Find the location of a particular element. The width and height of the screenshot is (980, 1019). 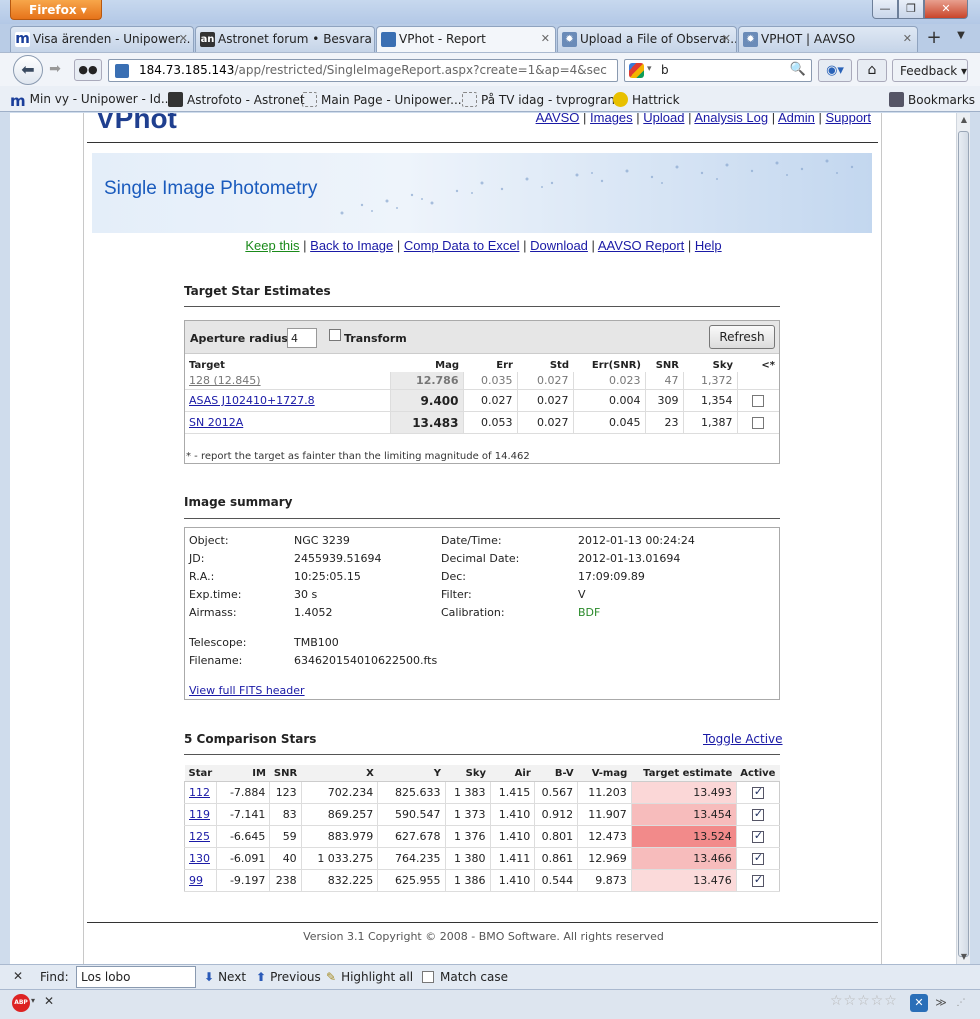

comp-data-excel-link: Comp Data to Excel is located at coordinates (462, 245).